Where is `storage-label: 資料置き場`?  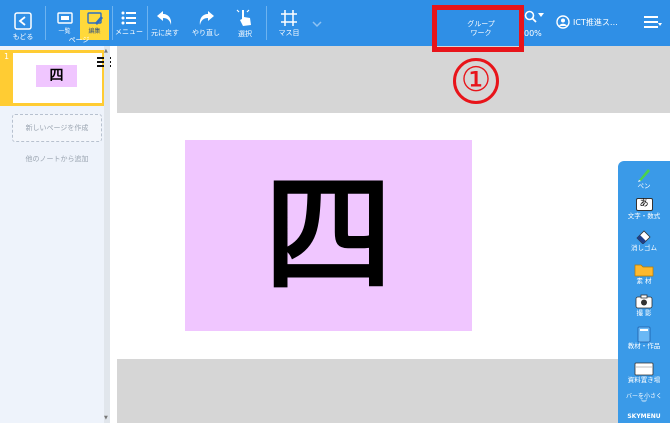
storage-label: 資料置き場 is located at coordinates (644, 380).